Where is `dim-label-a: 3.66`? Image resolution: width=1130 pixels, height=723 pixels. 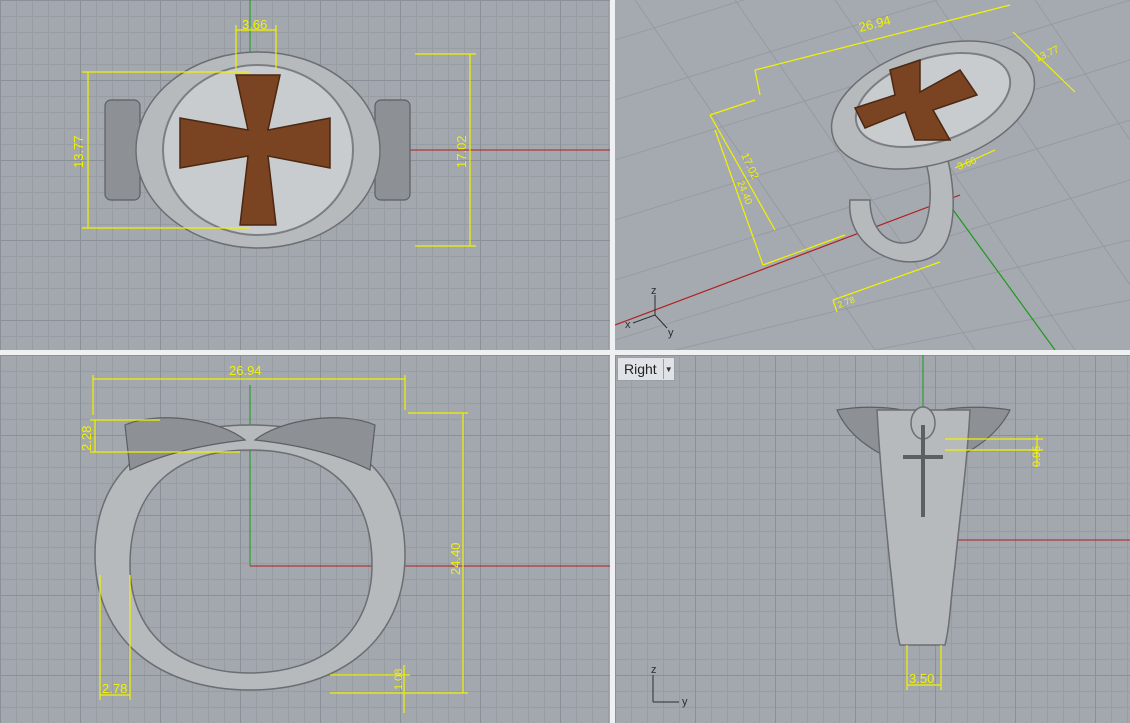 dim-label-a: 3.66 is located at coordinates (254, 24).